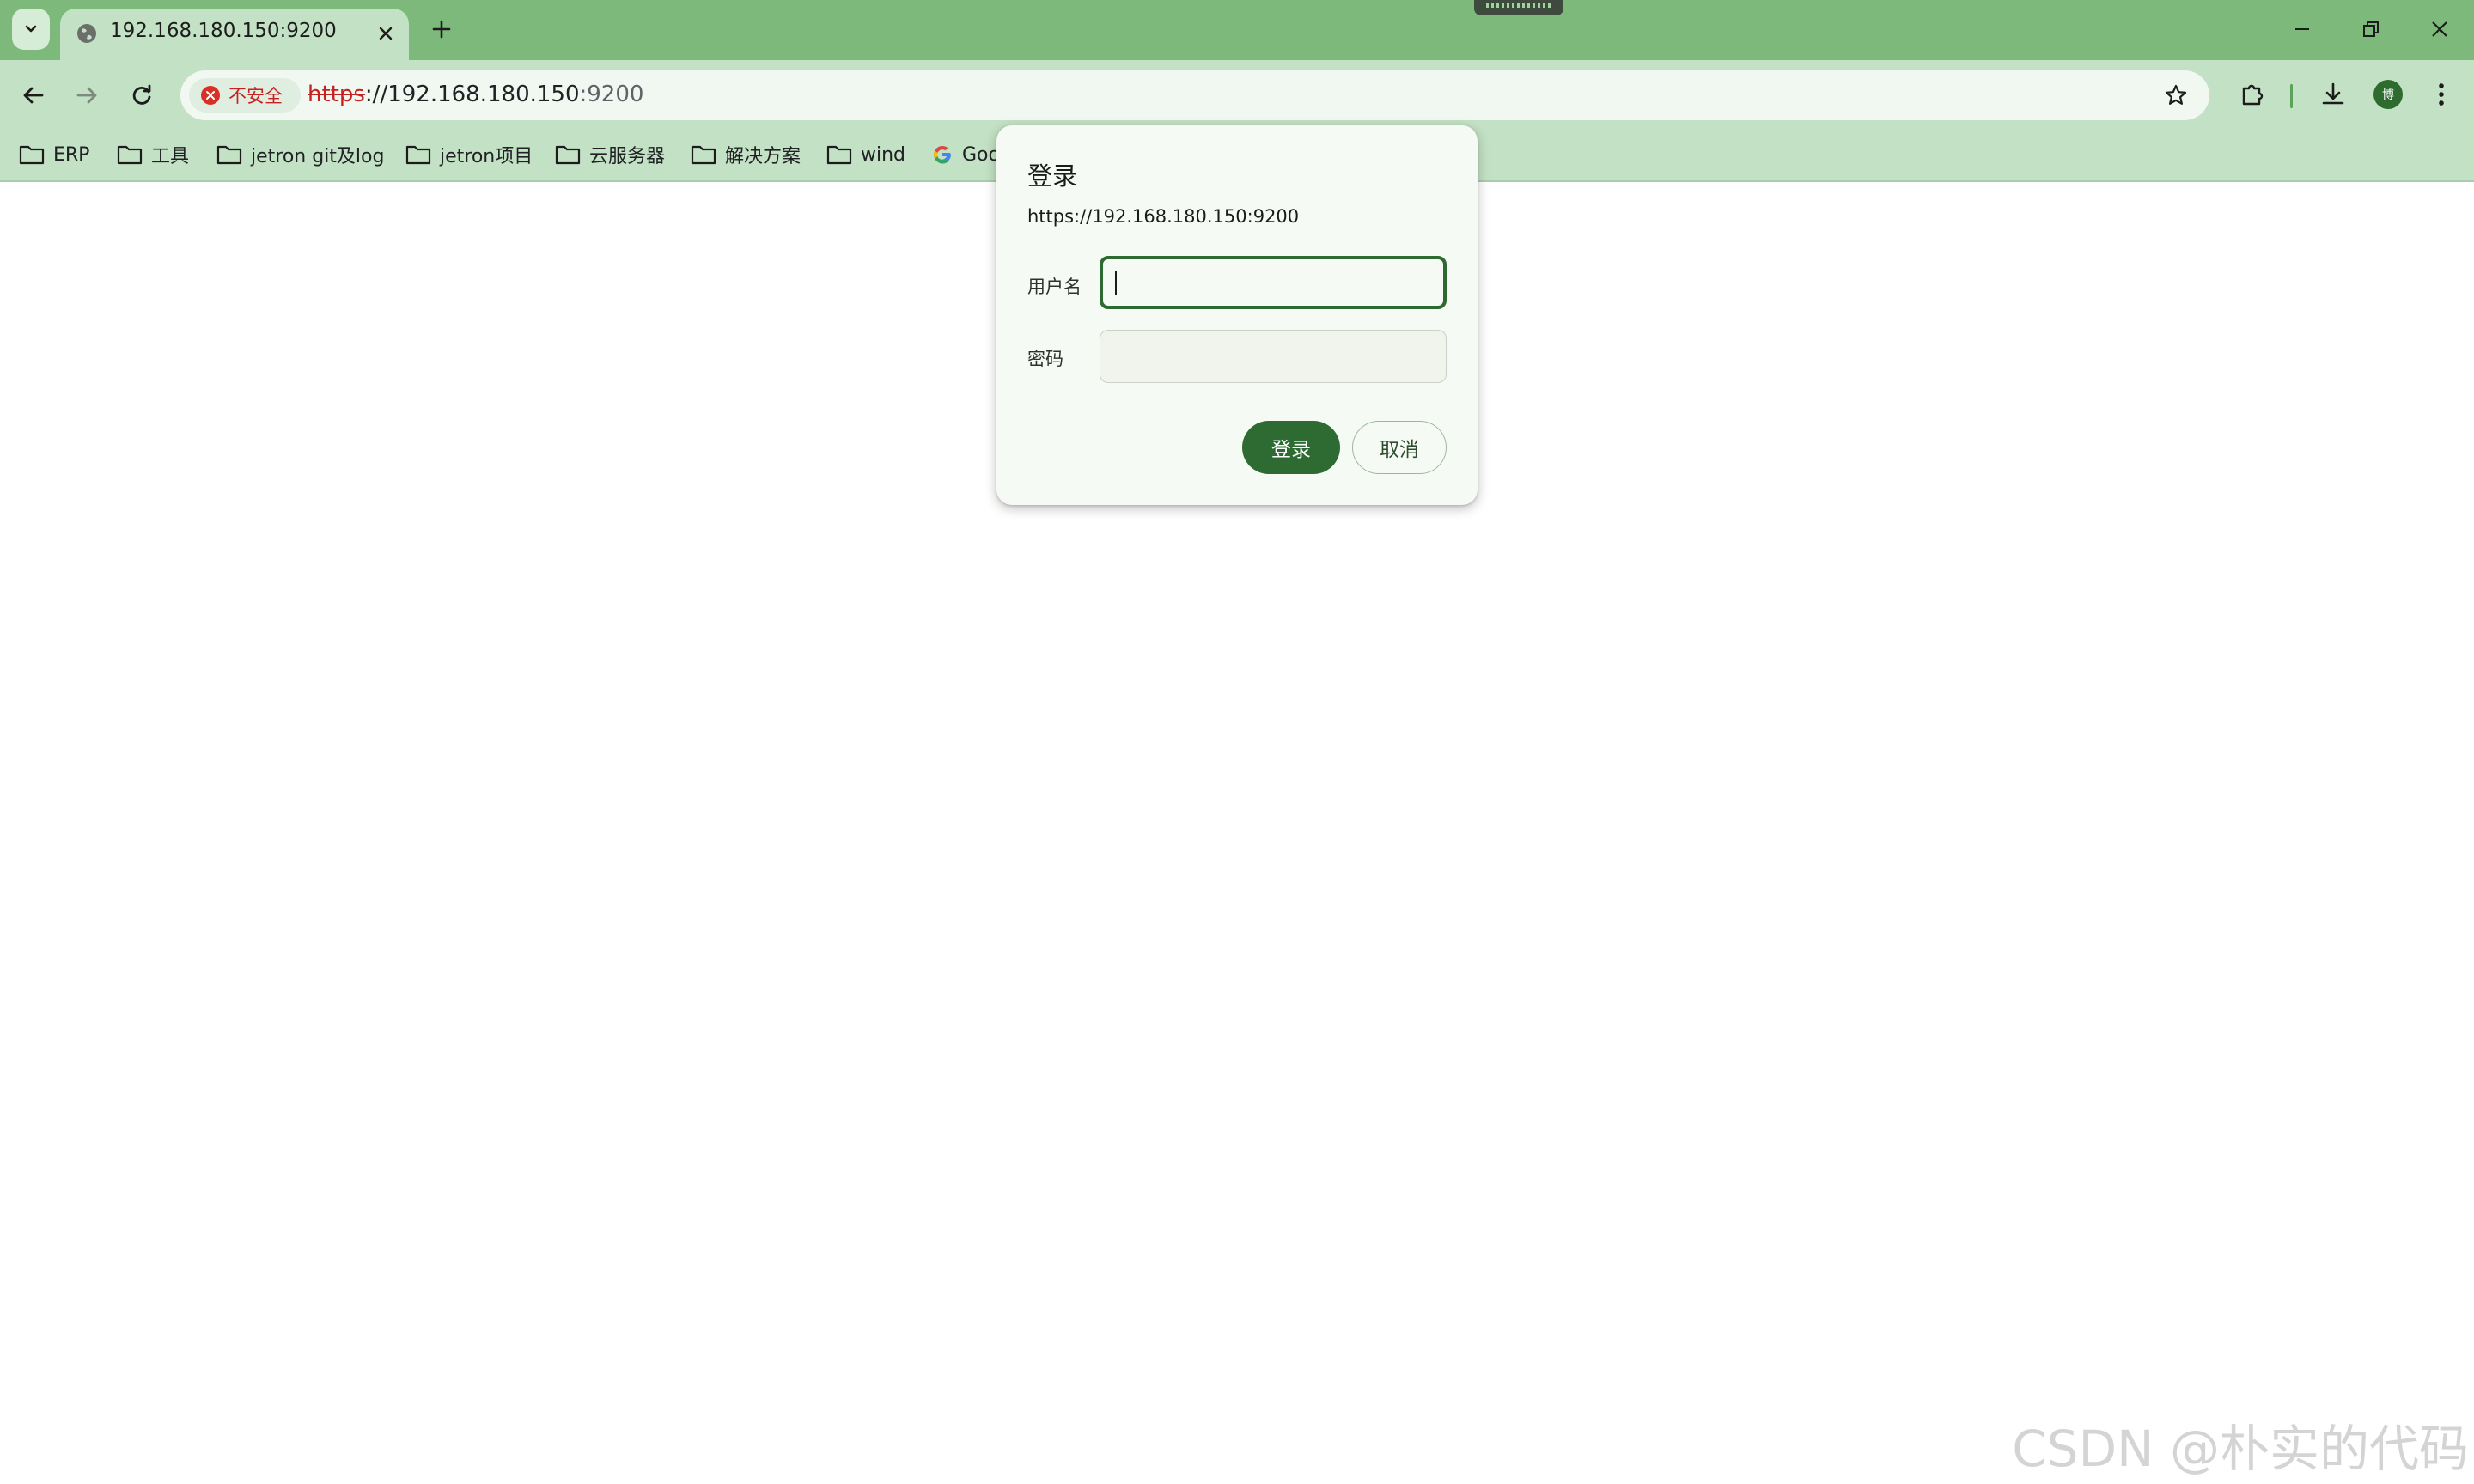 This screenshot has width=2474, height=1484. What do you see at coordinates (256, 96) in the screenshot?
I see `security-label: 不安全` at bounding box center [256, 96].